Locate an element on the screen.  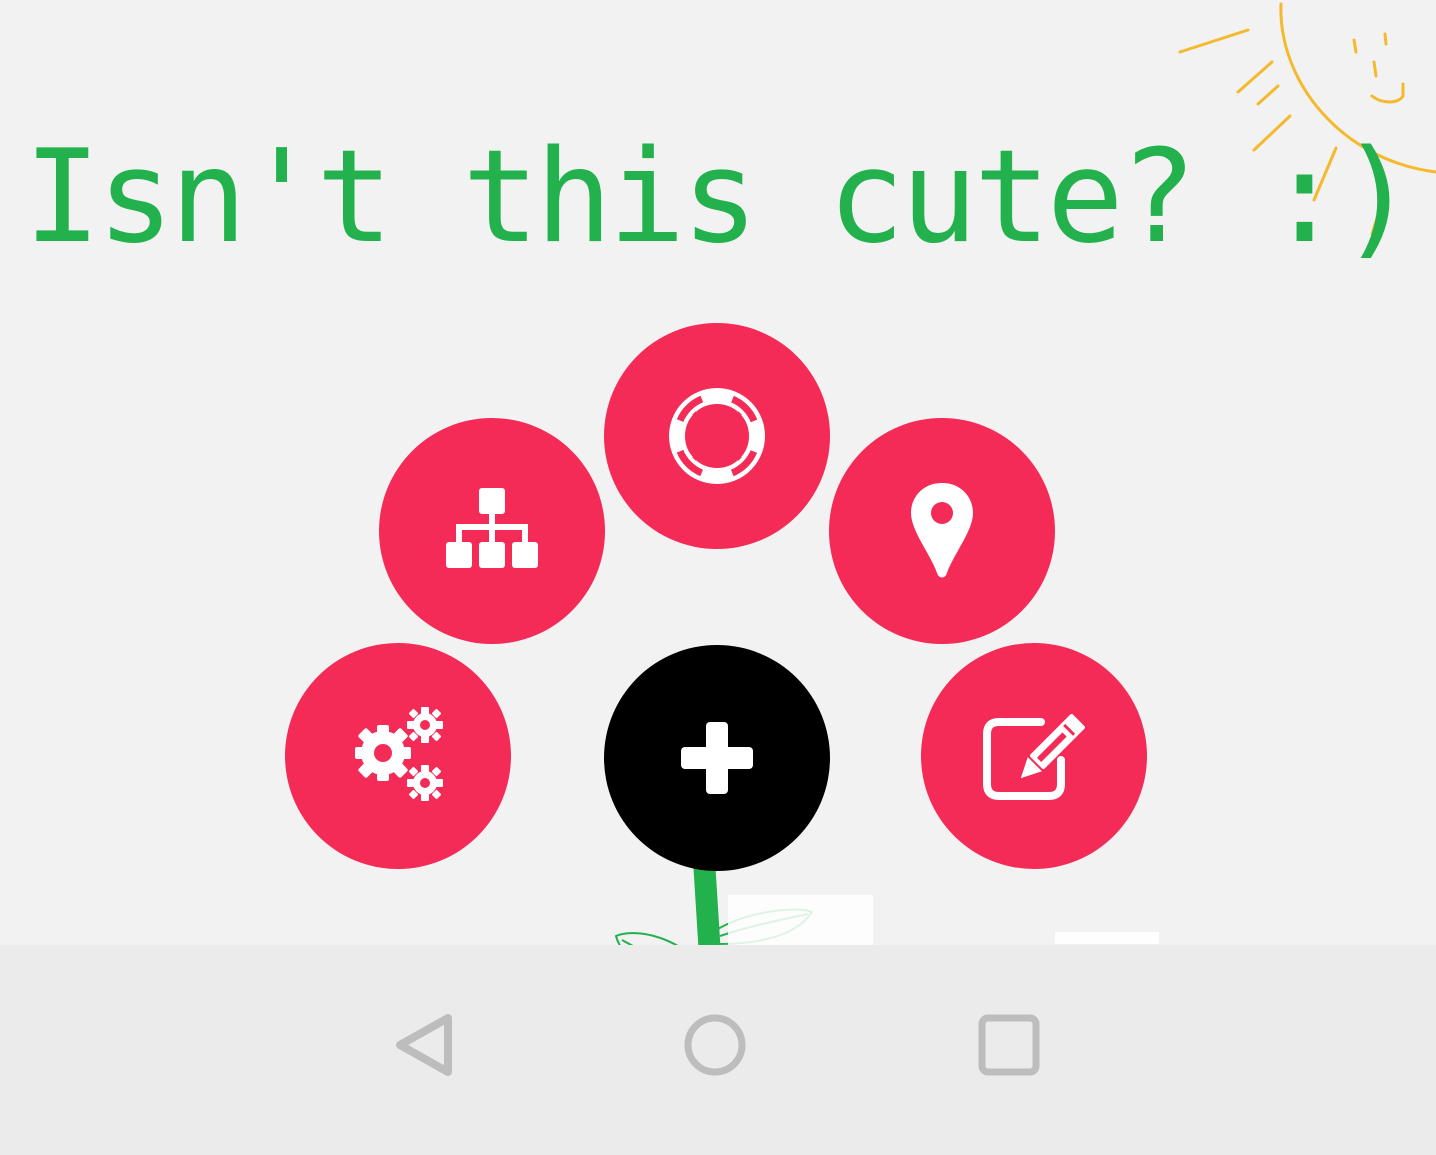
edit-icon is located at coordinates (1034, 757).